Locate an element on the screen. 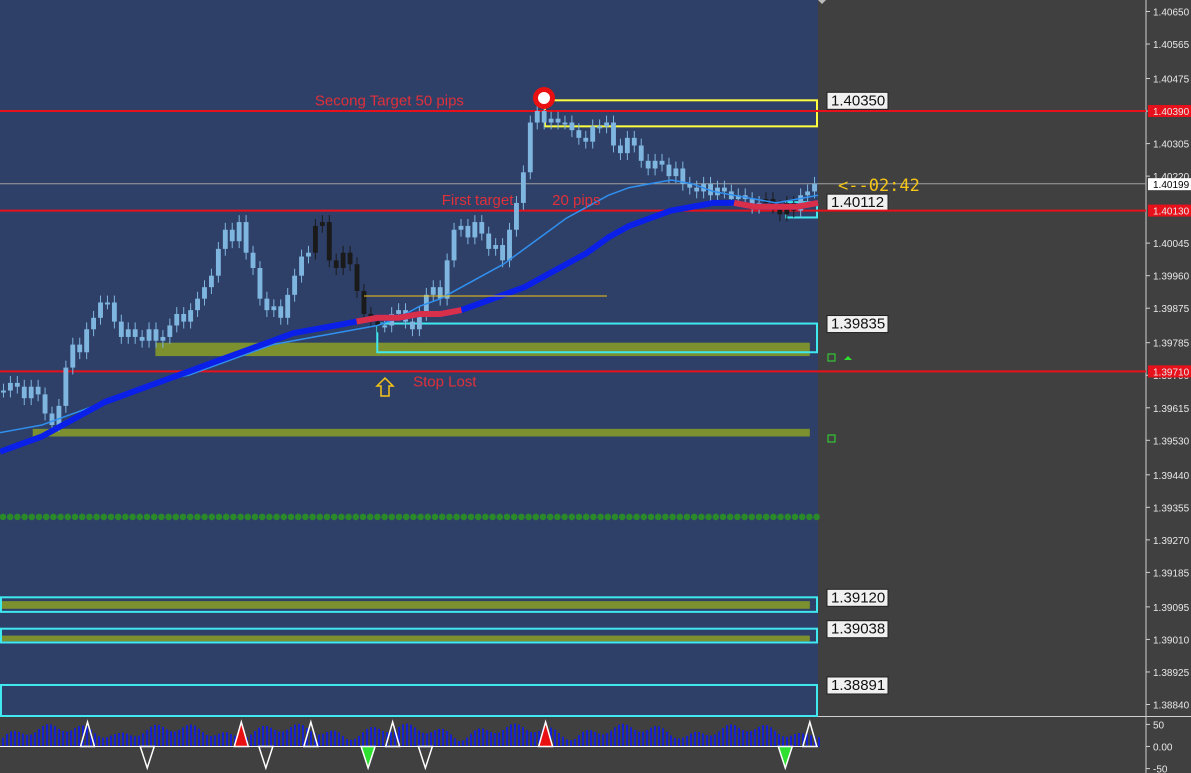  price-tick-label: 1.39440 is located at coordinates (1171, 476).